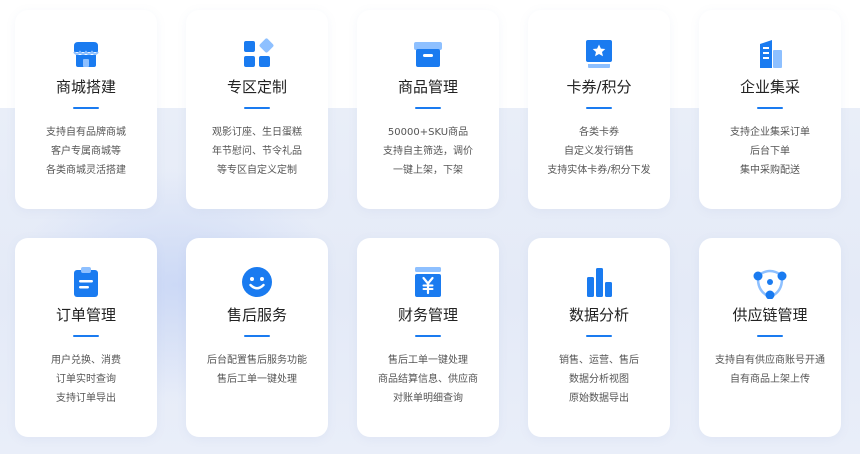  I want to click on card-description: 各类卡券 自定义发行销售 支持实体卡券/积分下发, so click(599, 151).